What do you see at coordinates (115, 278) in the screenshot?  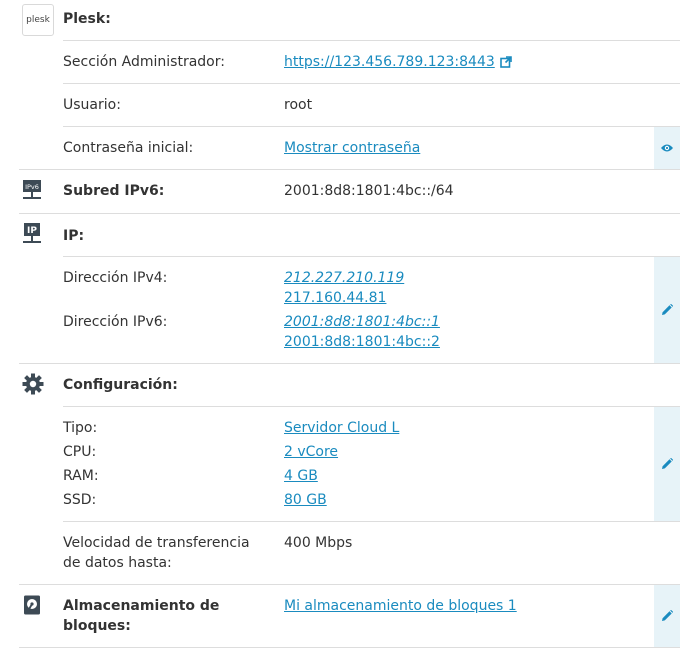 I see `ipv4-label: Dirección IPv4:` at bounding box center [115, 278].